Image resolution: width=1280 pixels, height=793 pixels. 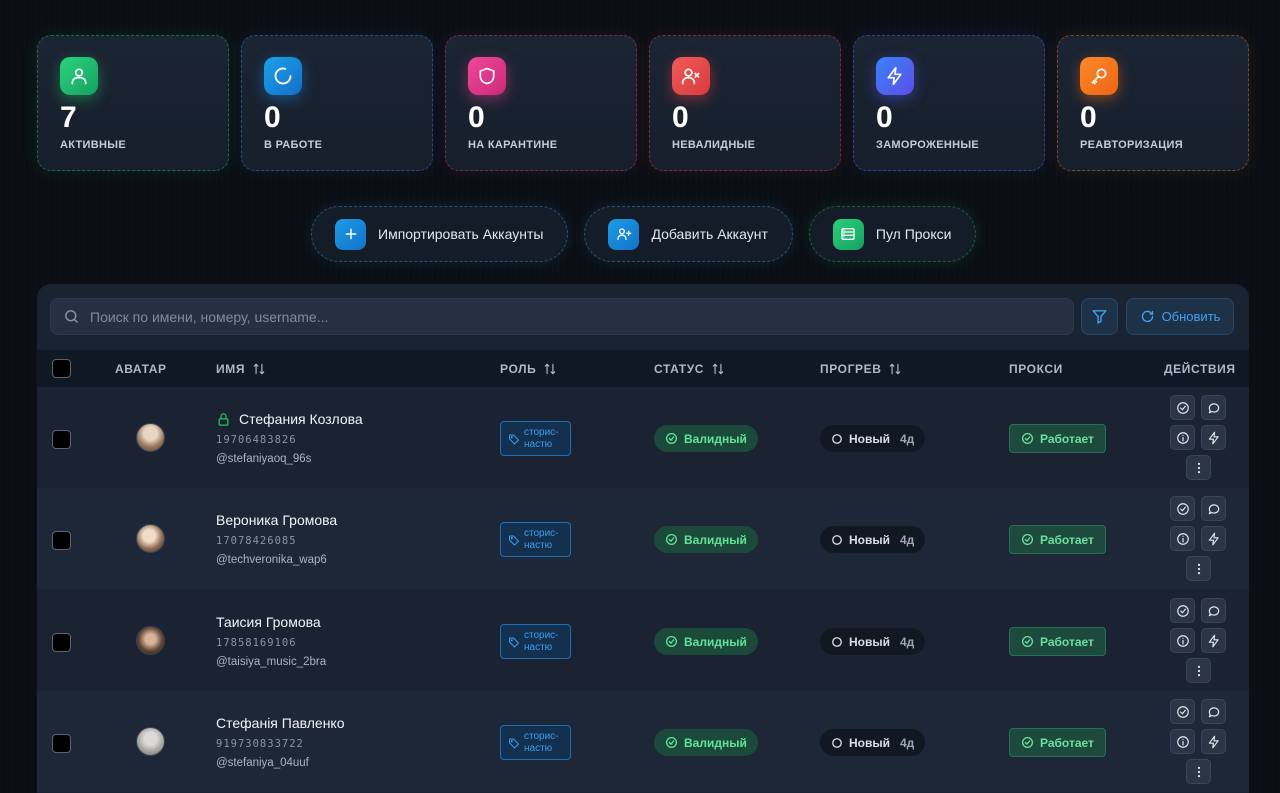 I want to click on zap-icon, so click(x=1213, y=741).